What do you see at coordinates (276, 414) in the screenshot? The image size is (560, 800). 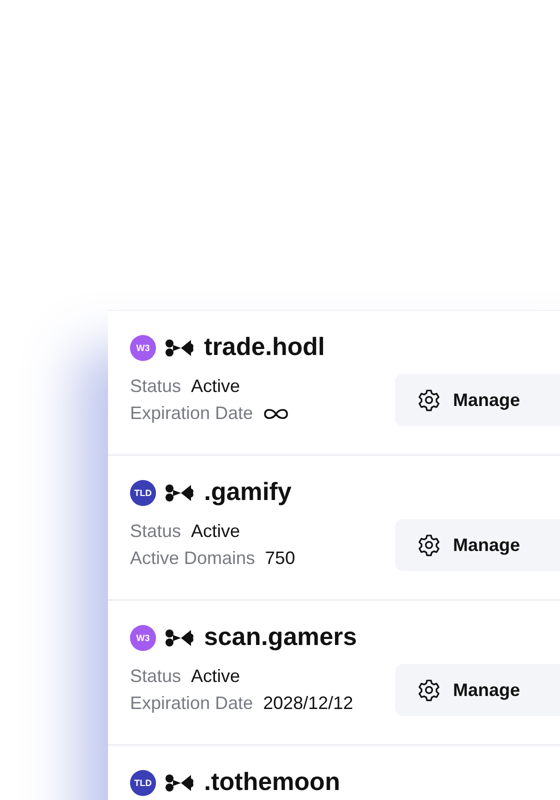 I see `infinity-icon` at bounding box center [276, 414].